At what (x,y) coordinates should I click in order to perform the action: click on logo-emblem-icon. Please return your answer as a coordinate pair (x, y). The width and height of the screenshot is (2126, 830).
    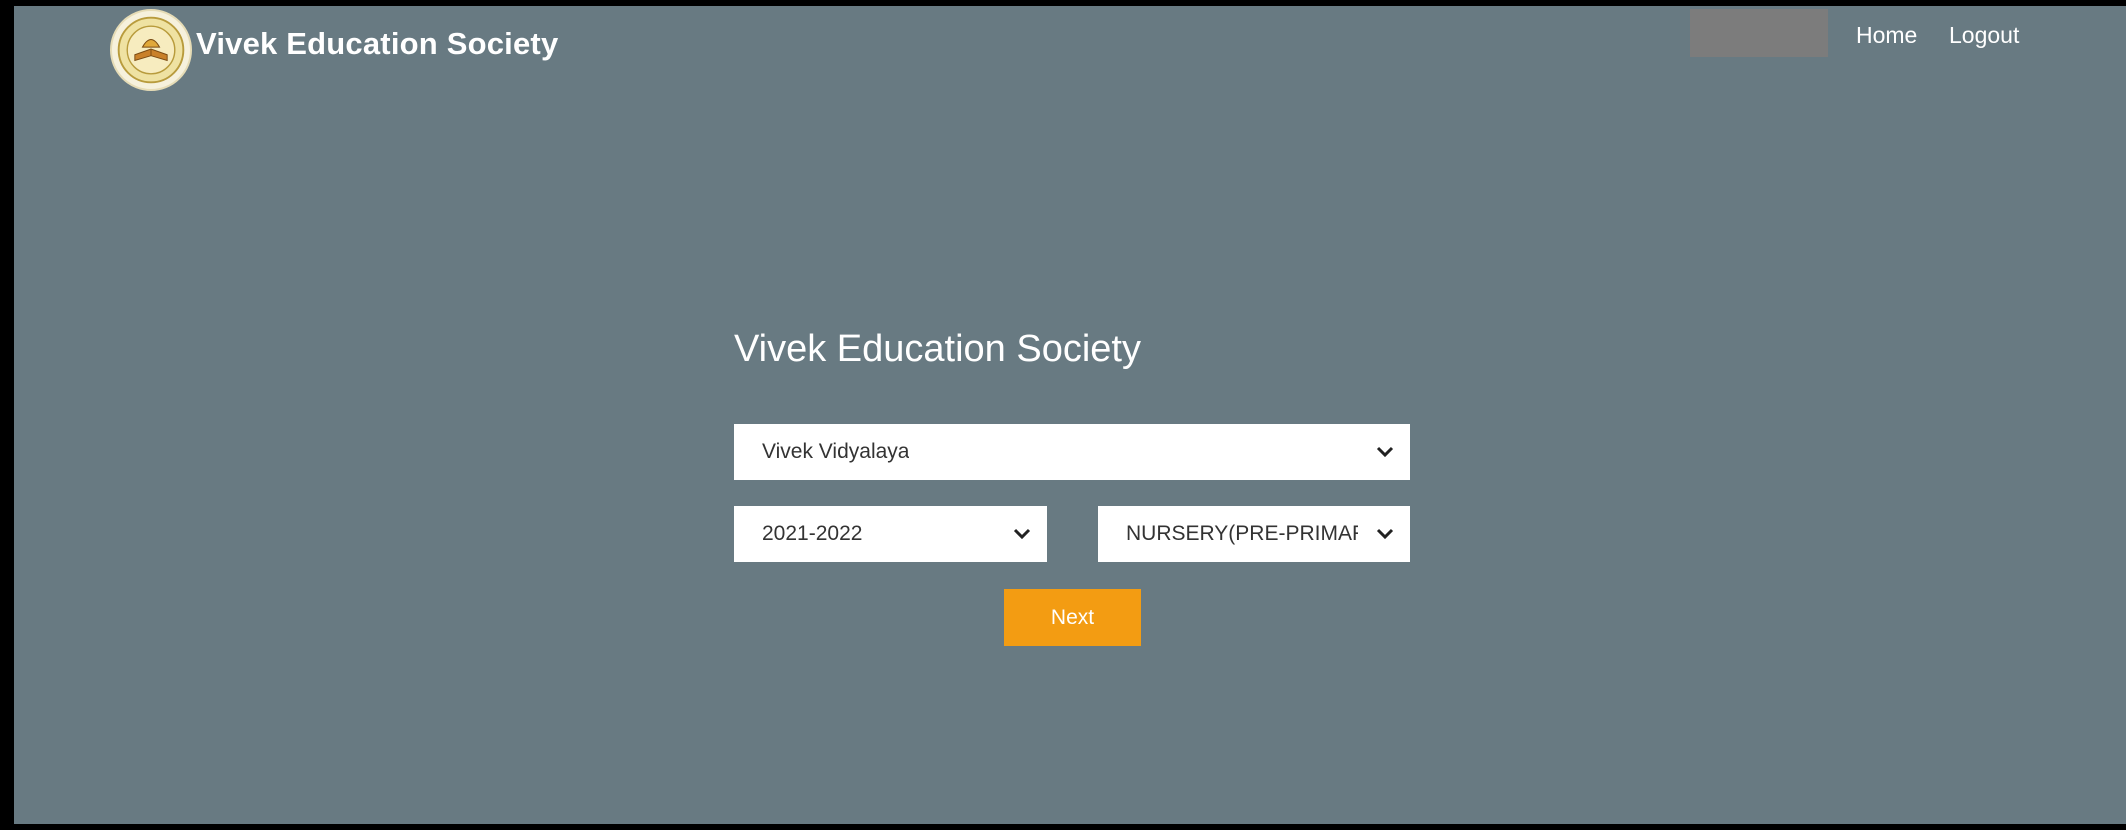
    Looking at the image, I should click on (151, 50).